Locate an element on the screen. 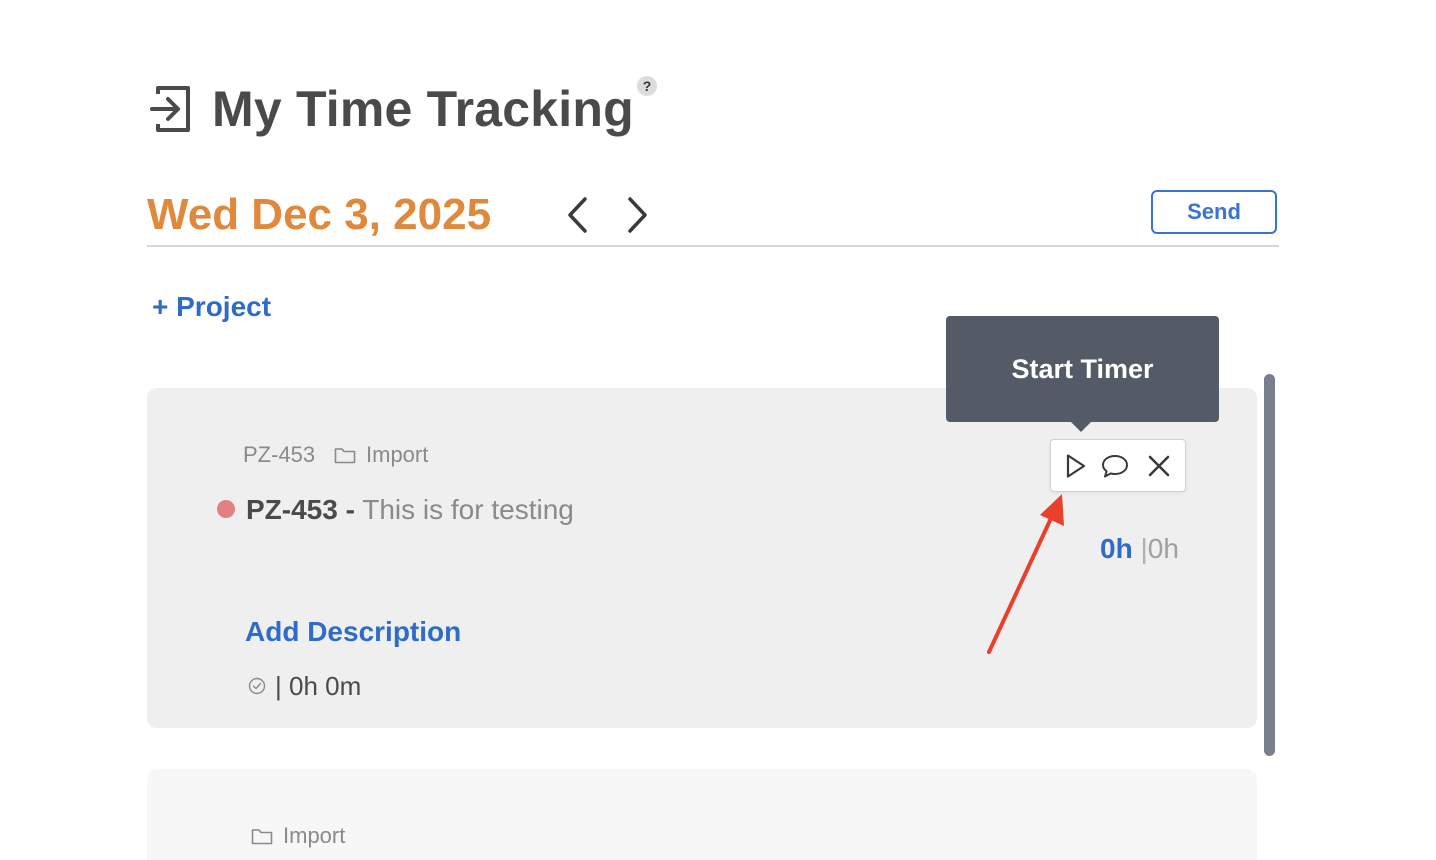  page-title: My Time Tracking is located at coordinates (423, 109).